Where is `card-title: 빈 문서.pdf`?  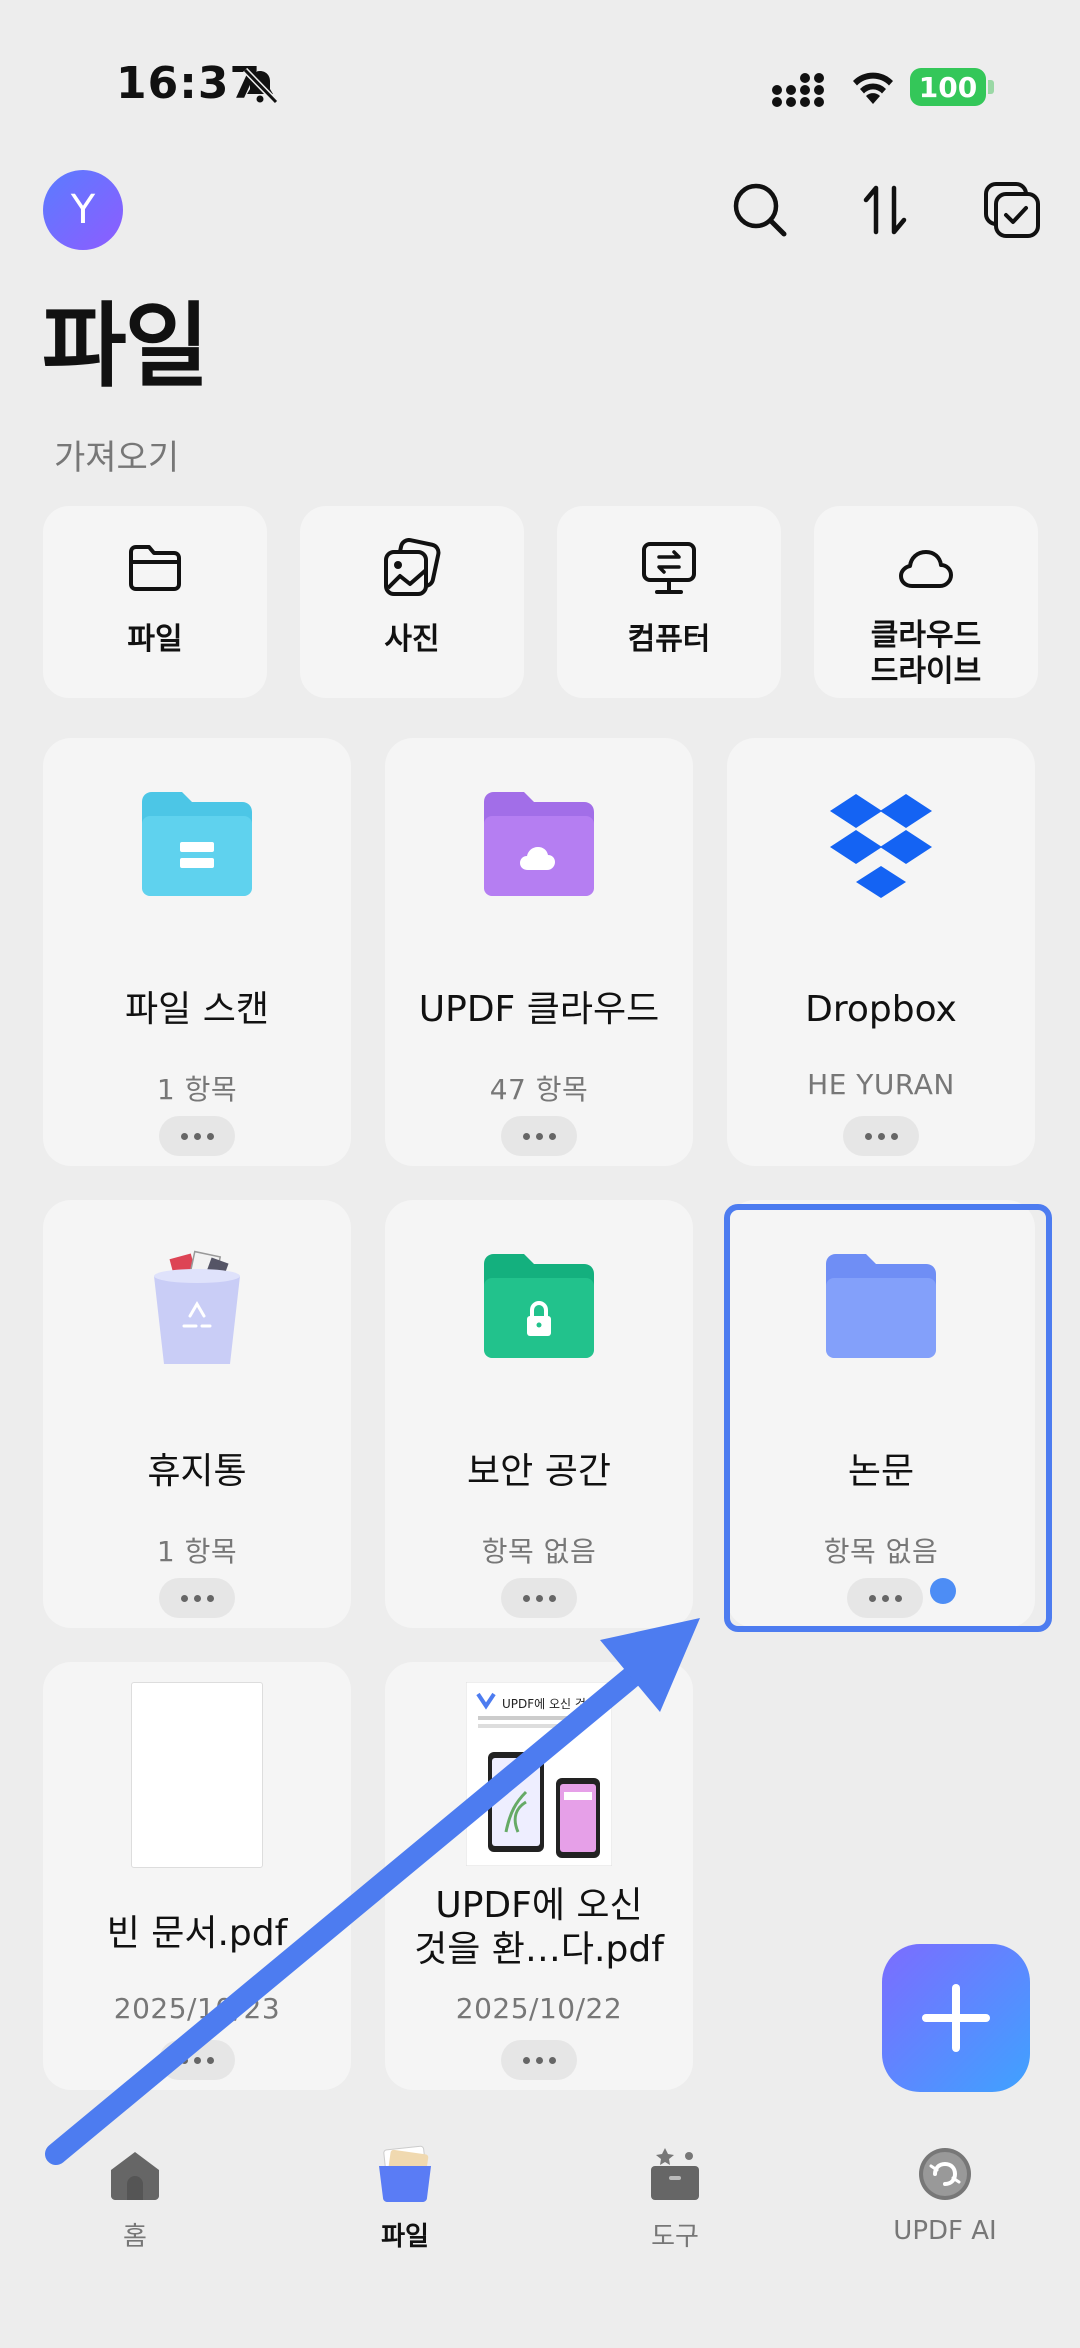 card-title: 빈 문서.pdf is located at coordinates (197, 1933).